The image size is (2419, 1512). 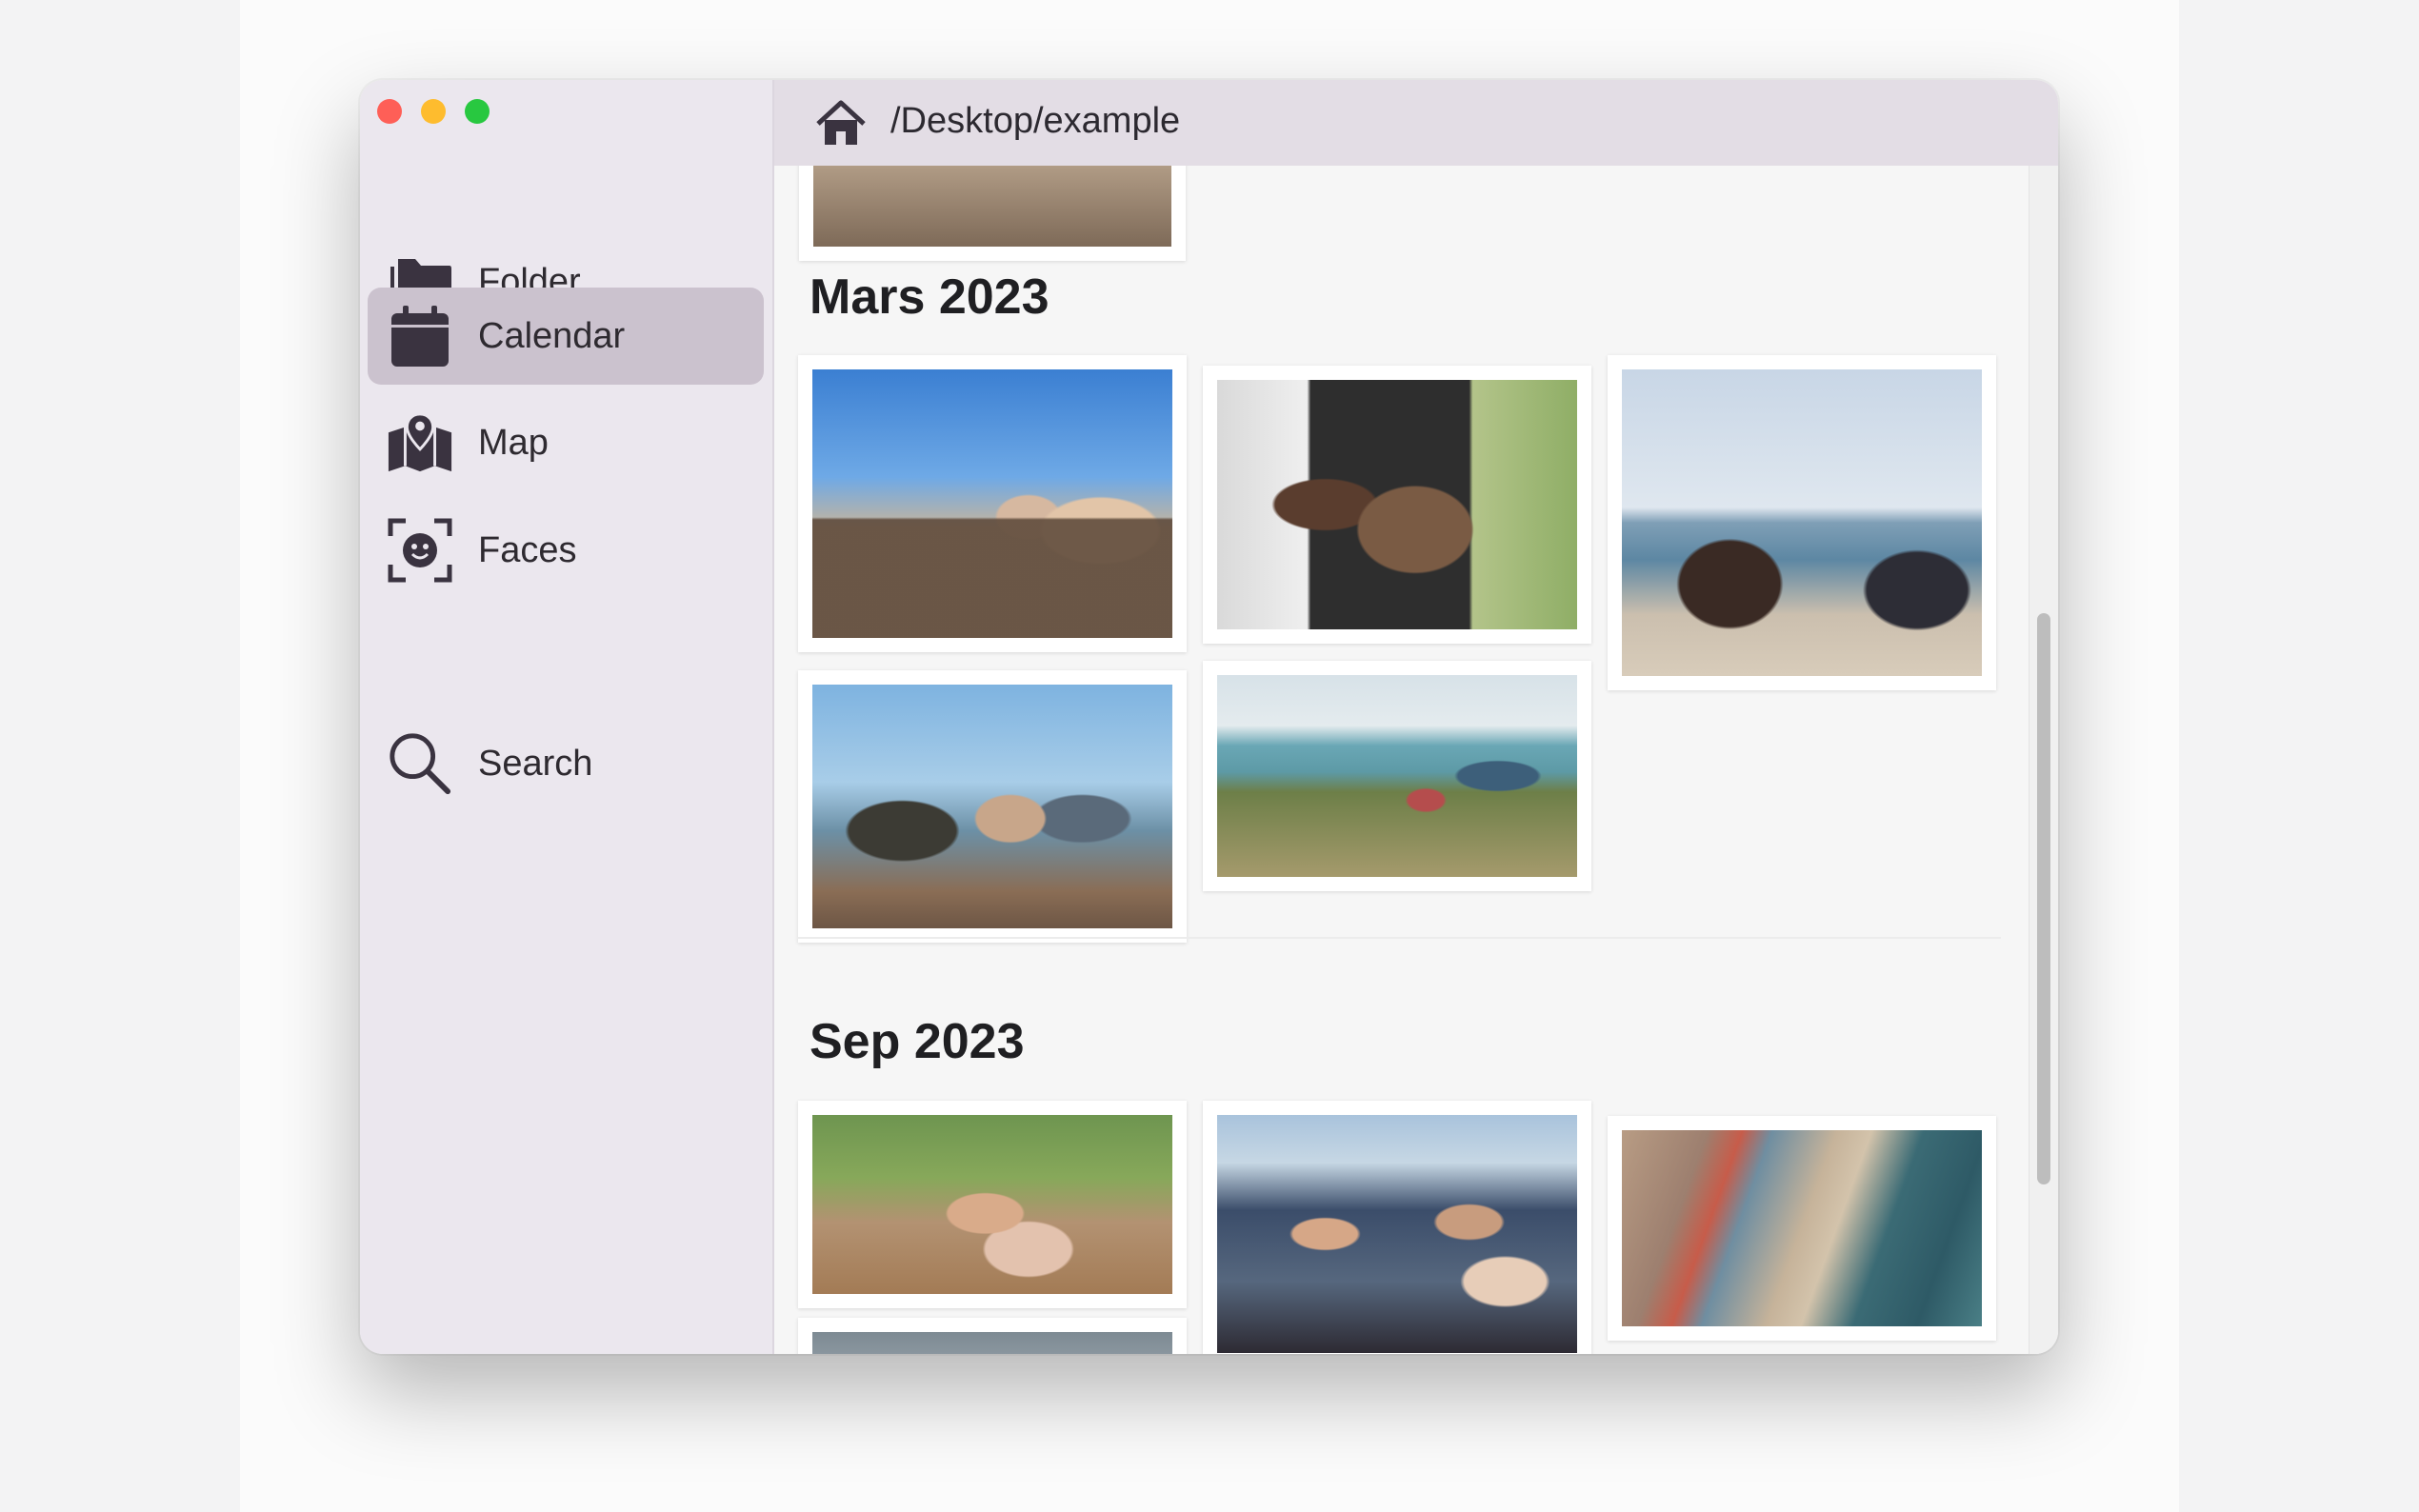 What do you see at coordinates (566, 442) in the screenshot?
I see `sidebar-item-map: Map` at bounding box center [566, 442].